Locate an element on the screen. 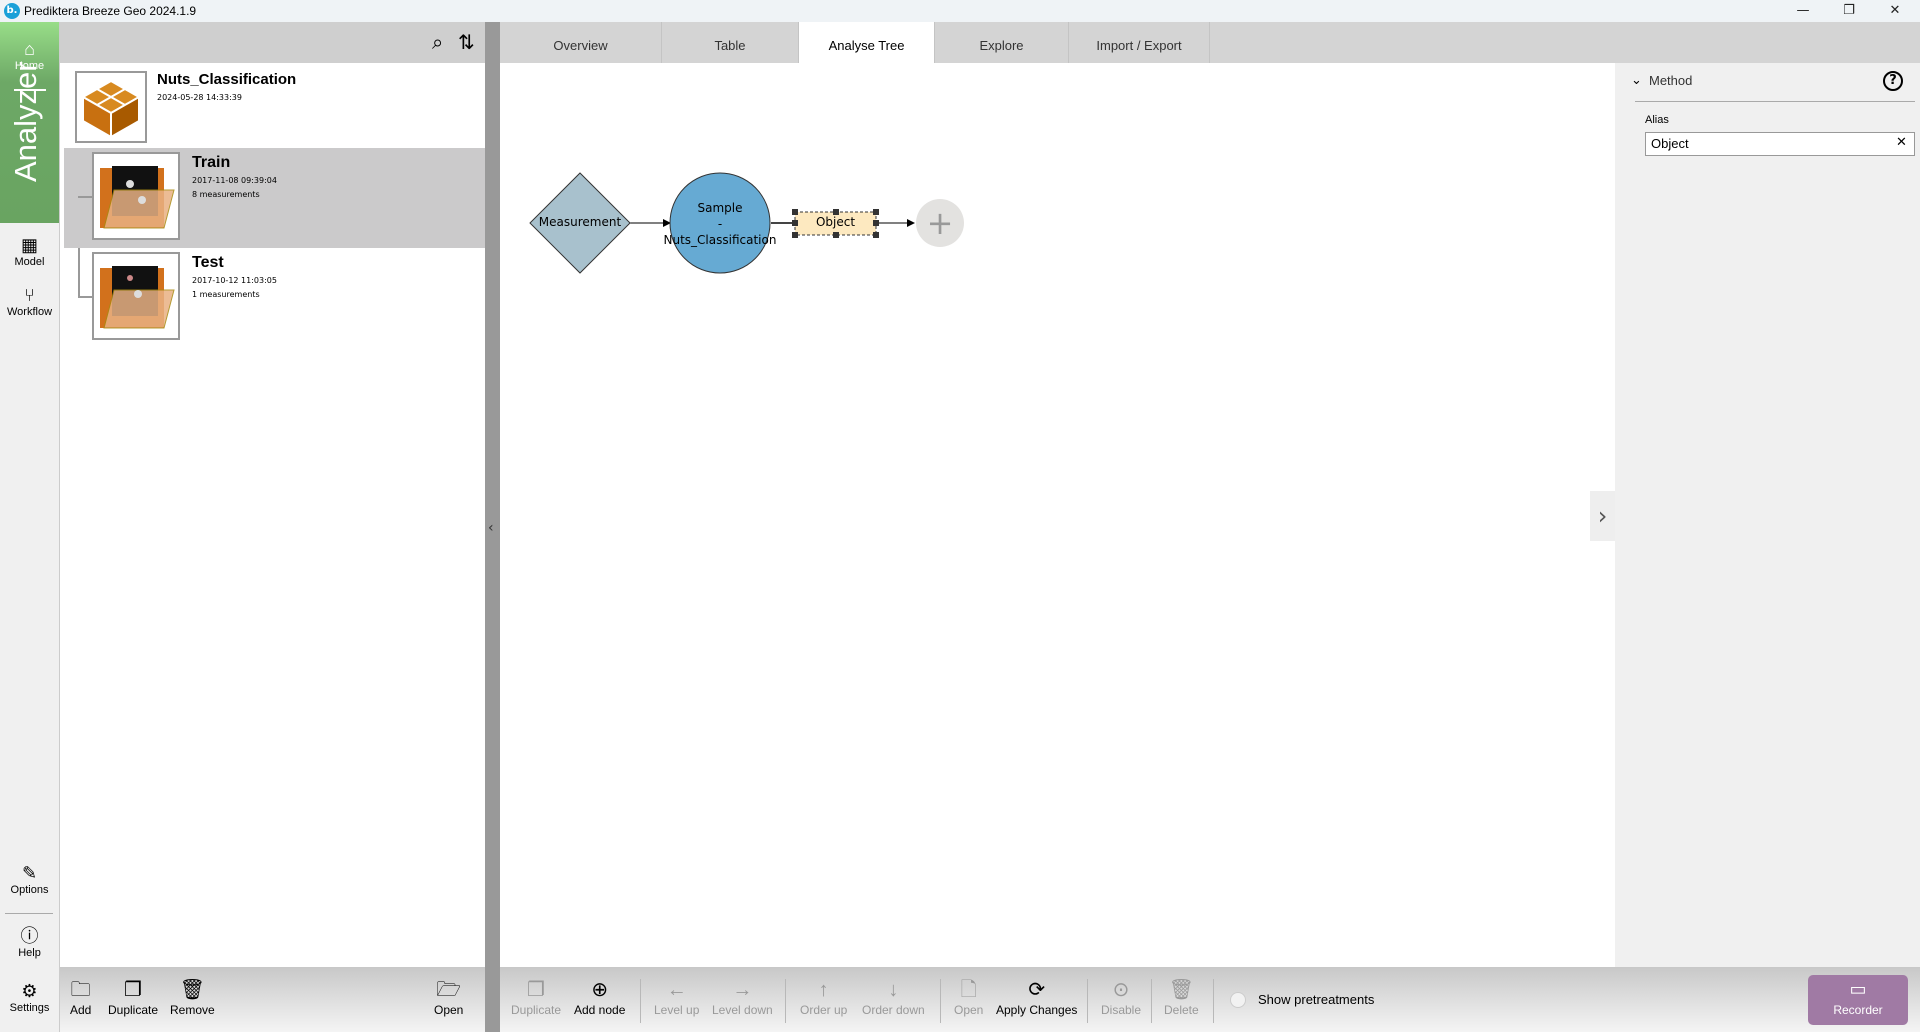 The image size is (1920, 1032). project-toolbar: 🗀 Add ❐ Duplicate 🗑 Remove 🗁 Open is located at coordinates (272, 999).